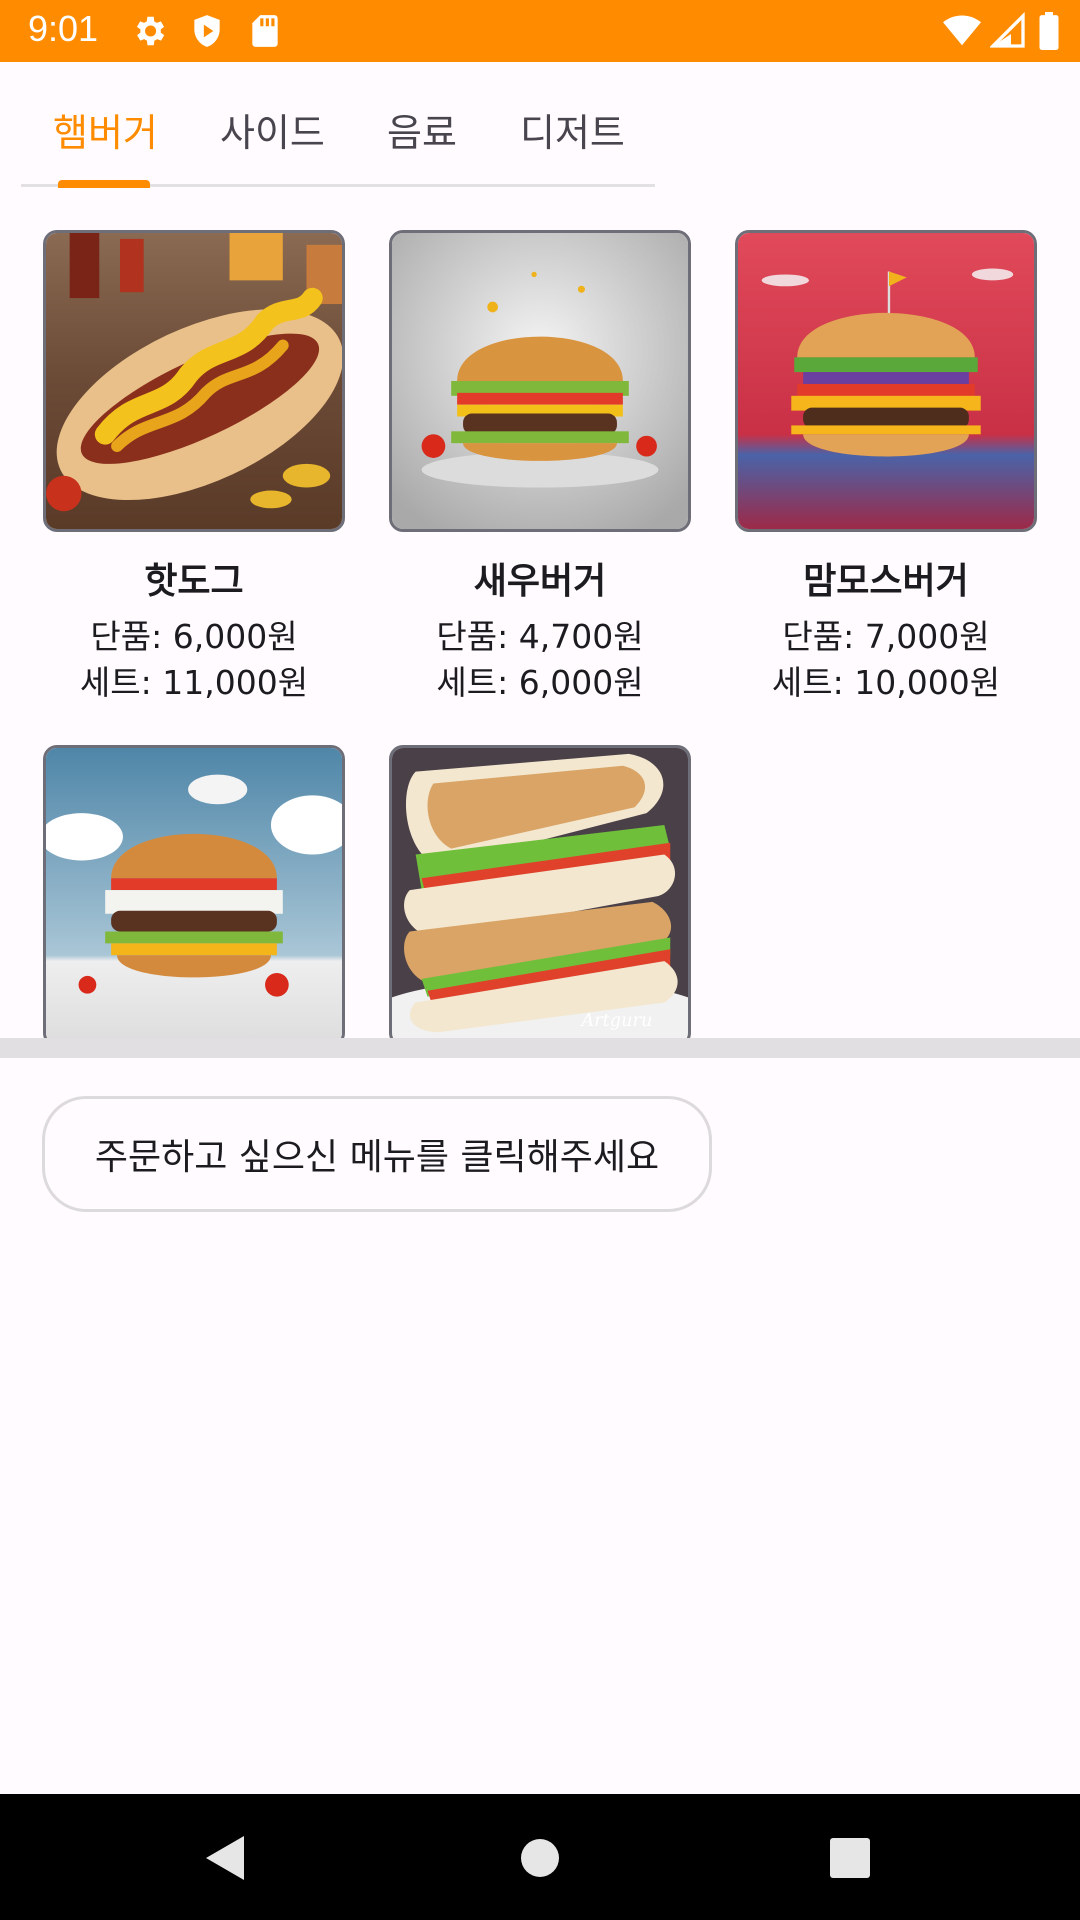  What do you see at coordinates (540, 682) in the screenshot?
I see `menu-item-set-price: 세트: 6,000원` at bounding box center [540, 682].